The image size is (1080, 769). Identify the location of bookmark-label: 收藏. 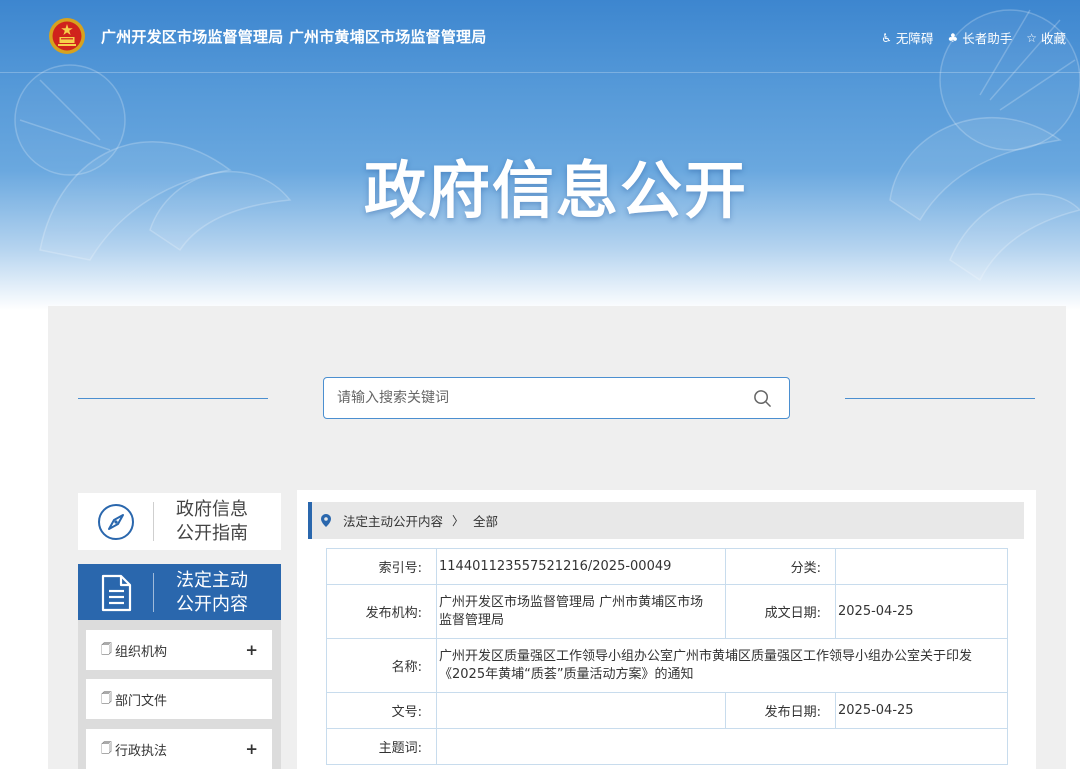
(1053, 38).